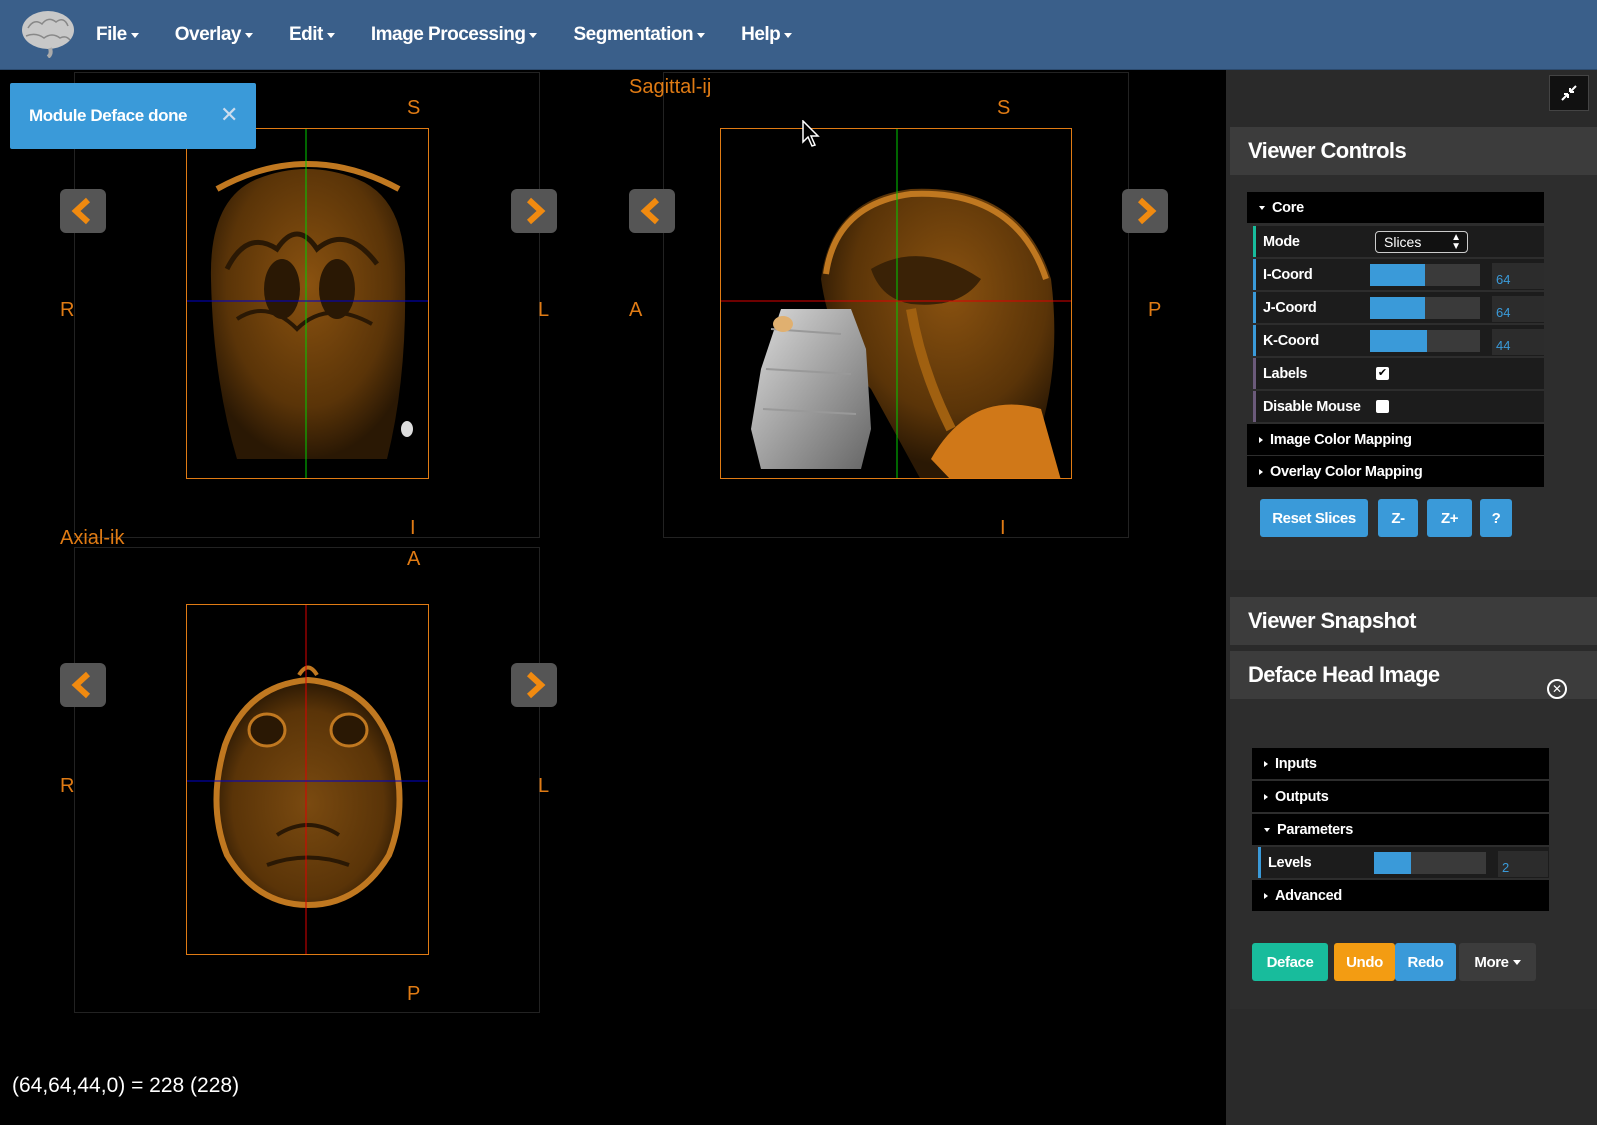 The image size is (1597, 1125). Describe the element at coordinates (67, 786) in the screenshot. I see `axial-orient-left: R` at that location.